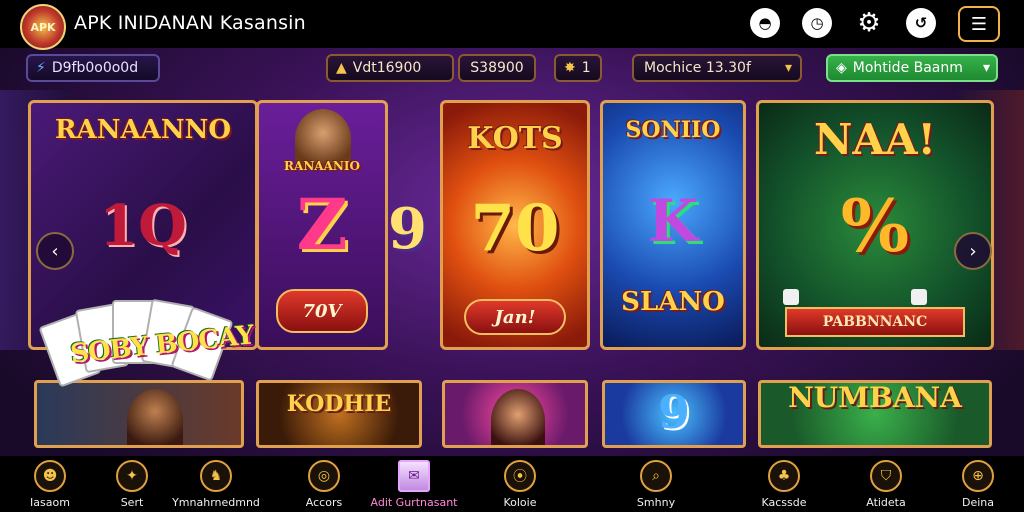 Image resolution: width=1024 pixels, height=512 pixels. What do you see at coordinates (886, 502) in the screenshot?
I see `nav-label: Atideta` at bounding box center [886, 502].